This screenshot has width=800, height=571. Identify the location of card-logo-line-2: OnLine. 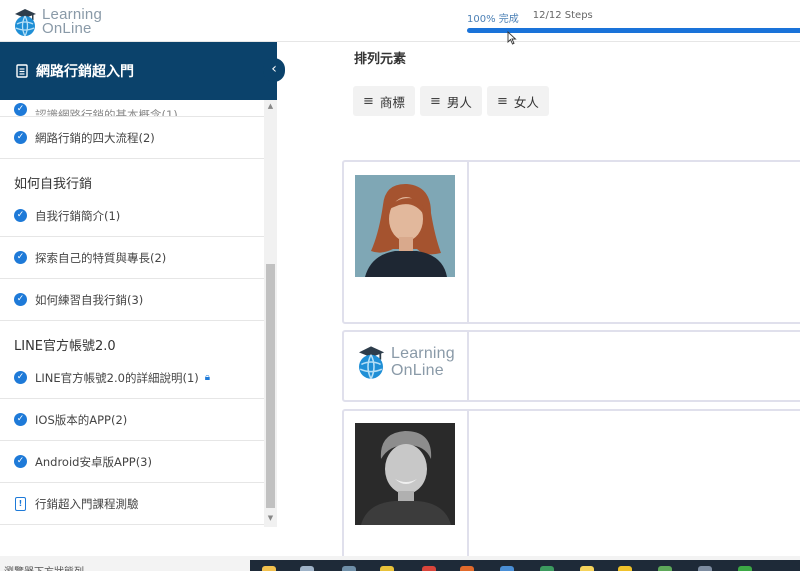
(417, 370).